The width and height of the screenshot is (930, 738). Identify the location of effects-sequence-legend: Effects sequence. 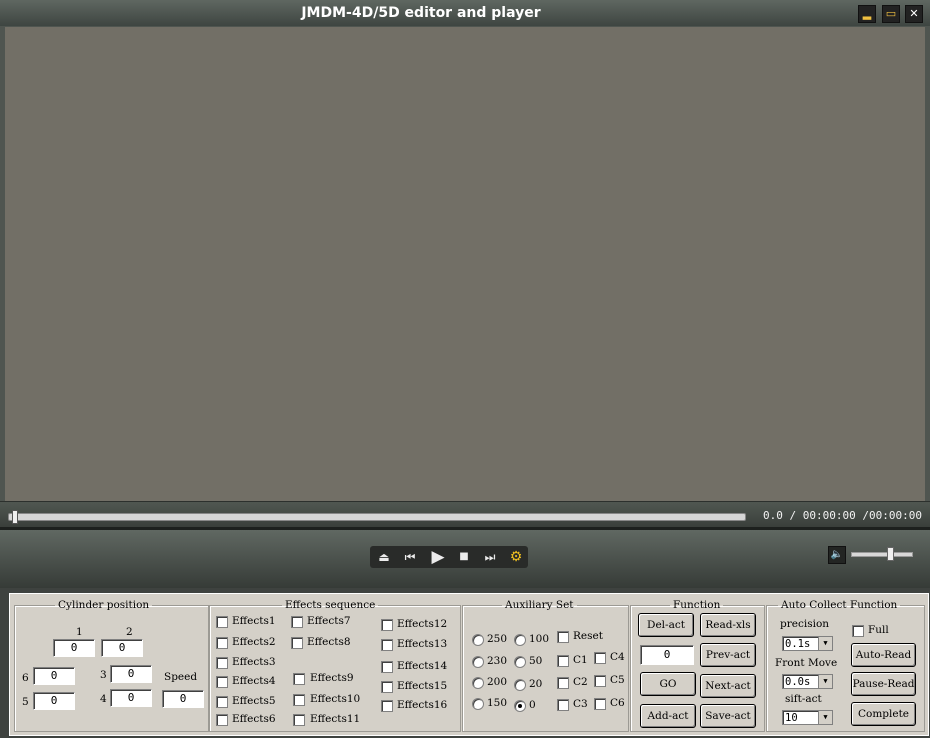
(330, 605).